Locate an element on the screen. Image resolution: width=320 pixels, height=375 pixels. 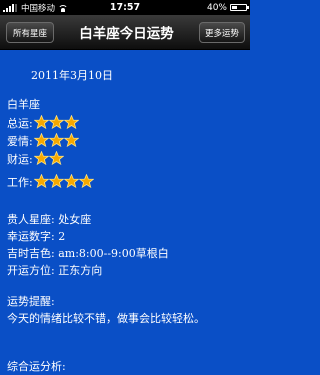
page-title: 白羊座今日运势 is located at coordinates (126, 34).